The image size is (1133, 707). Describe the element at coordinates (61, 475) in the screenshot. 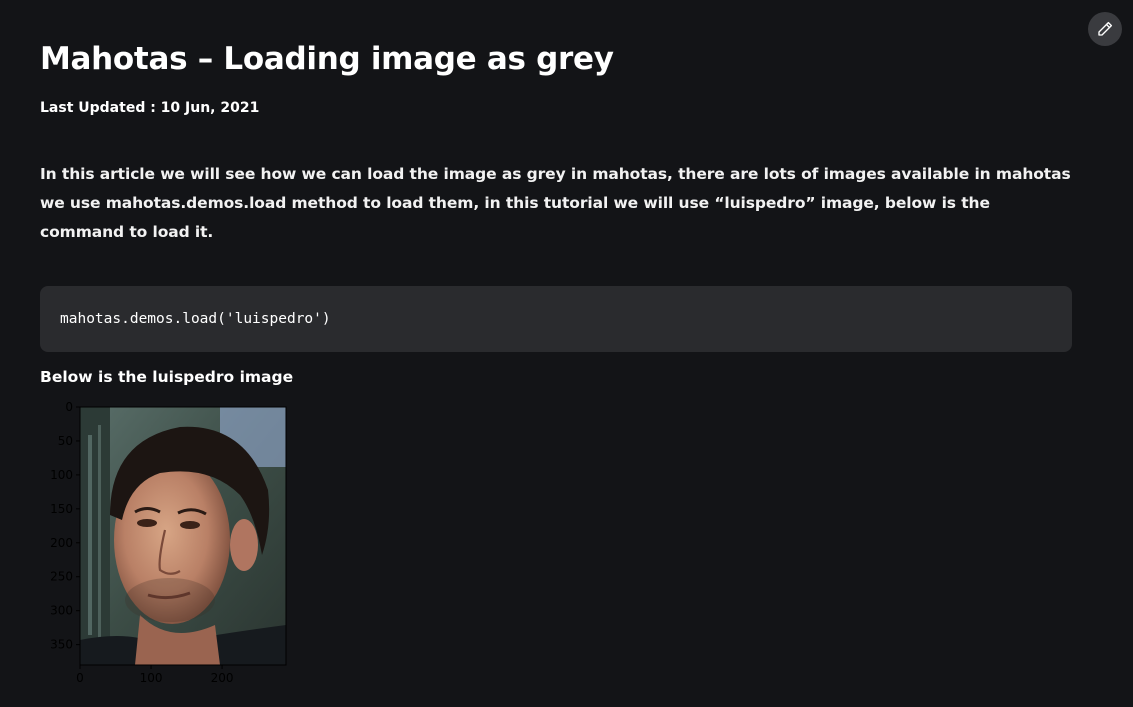

I see `y-tick-label: 100` at that location.